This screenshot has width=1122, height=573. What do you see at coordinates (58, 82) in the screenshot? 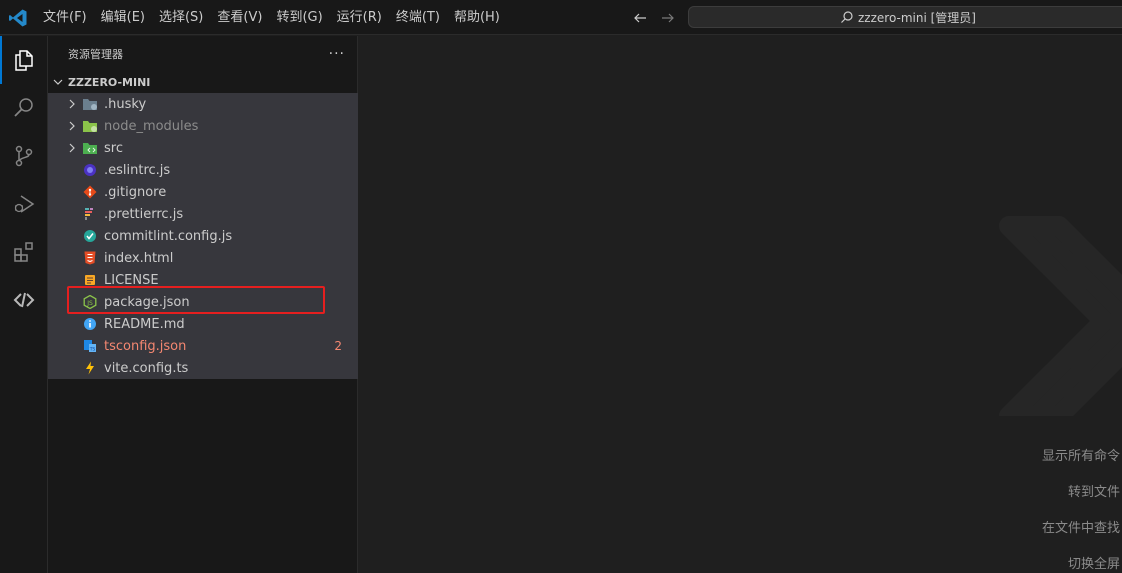
I see `chevron-down-icon` at bounding box center [58, 82].